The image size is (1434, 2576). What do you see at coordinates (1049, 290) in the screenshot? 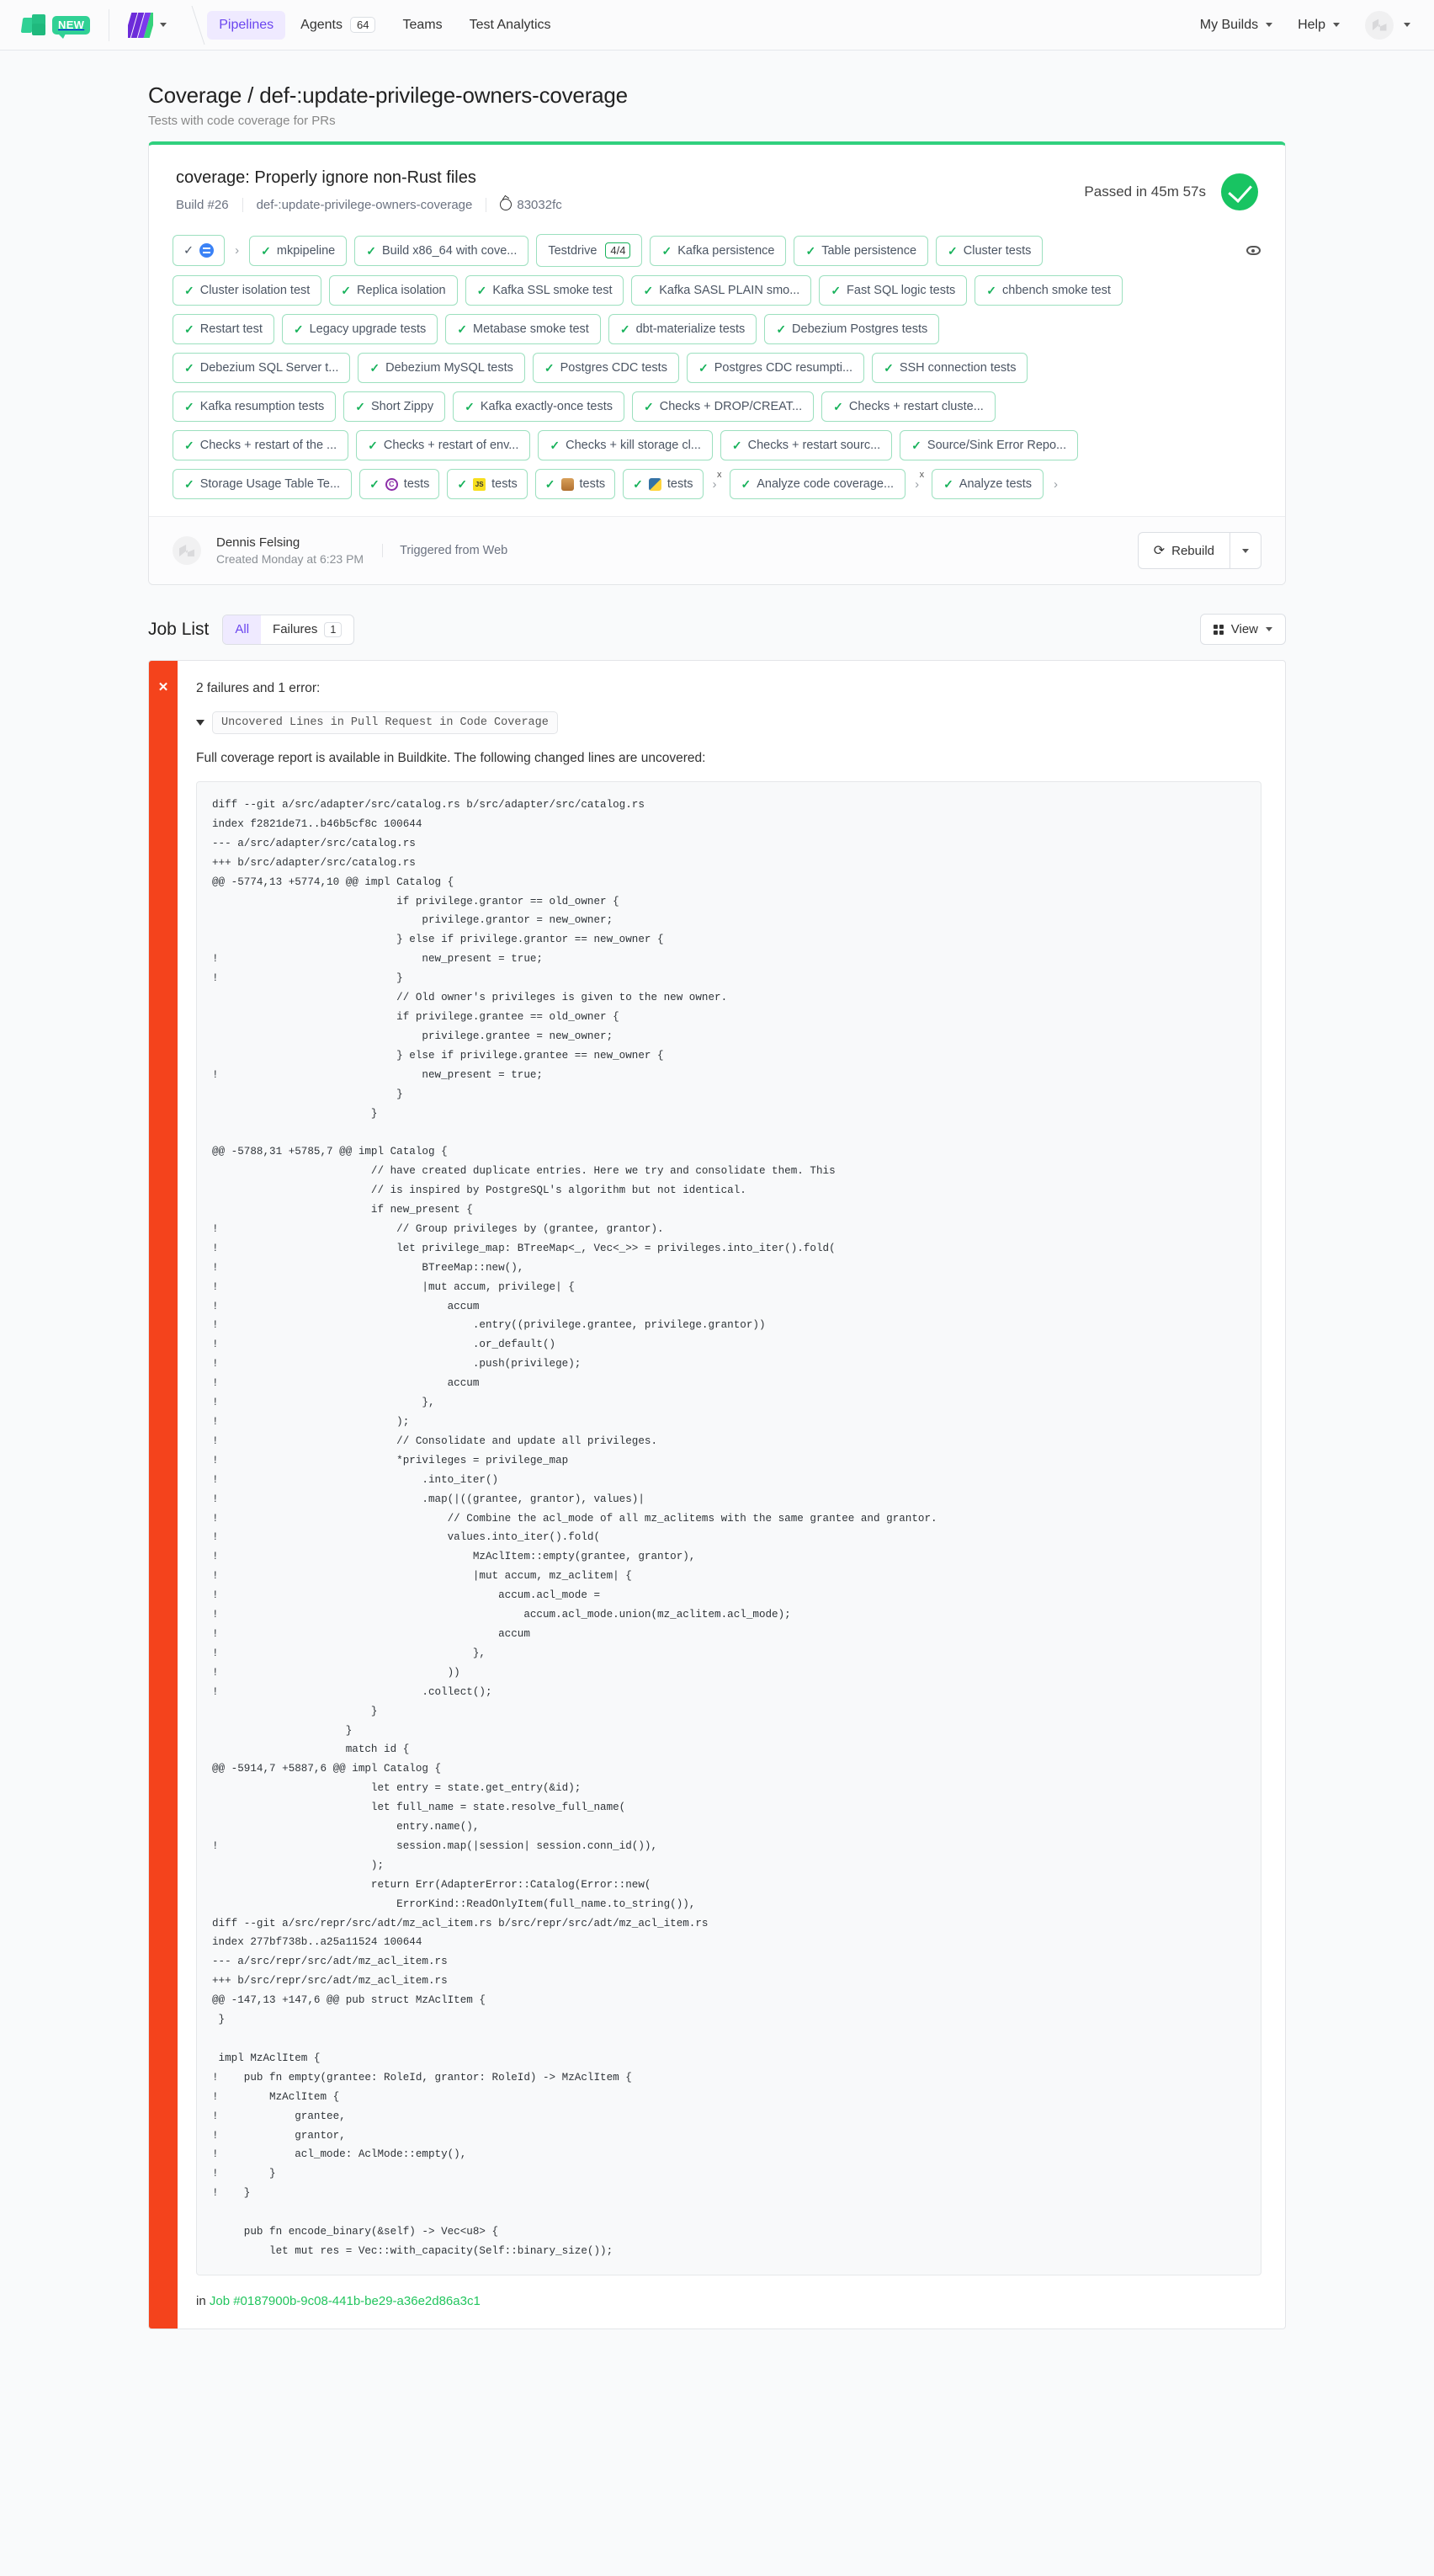
I see `job-pill-chbench-smoke-test: ✓ chbench smoke test` at bounding box center [1049, 290].